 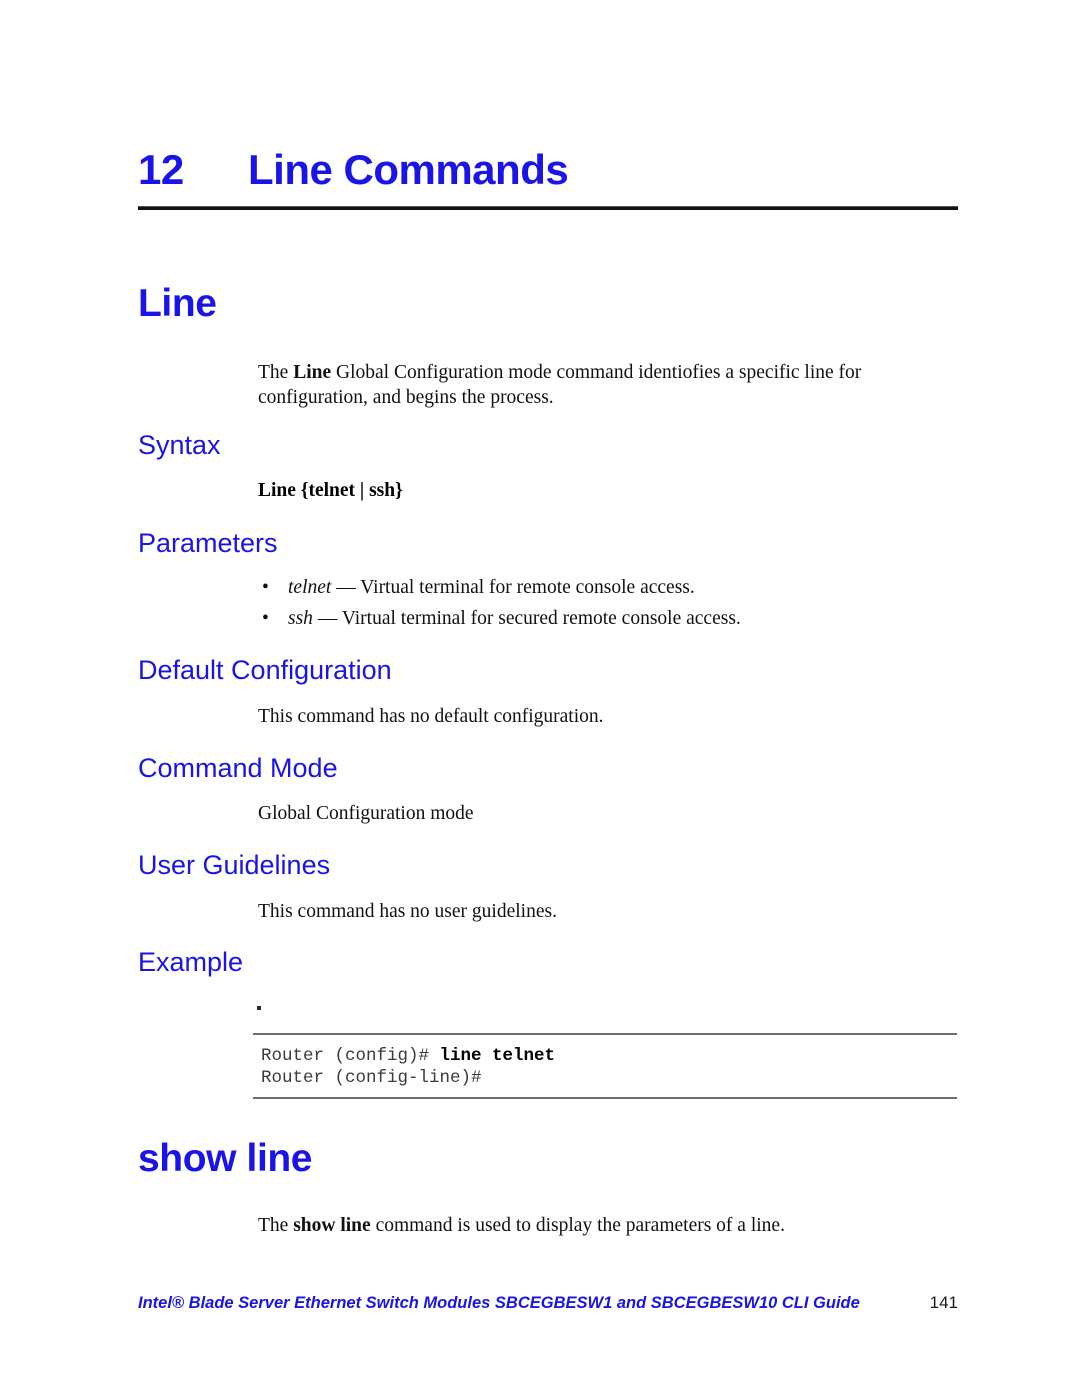 I want to click on subheading-command-mode: Command Mode, so click(x=238, y=768).